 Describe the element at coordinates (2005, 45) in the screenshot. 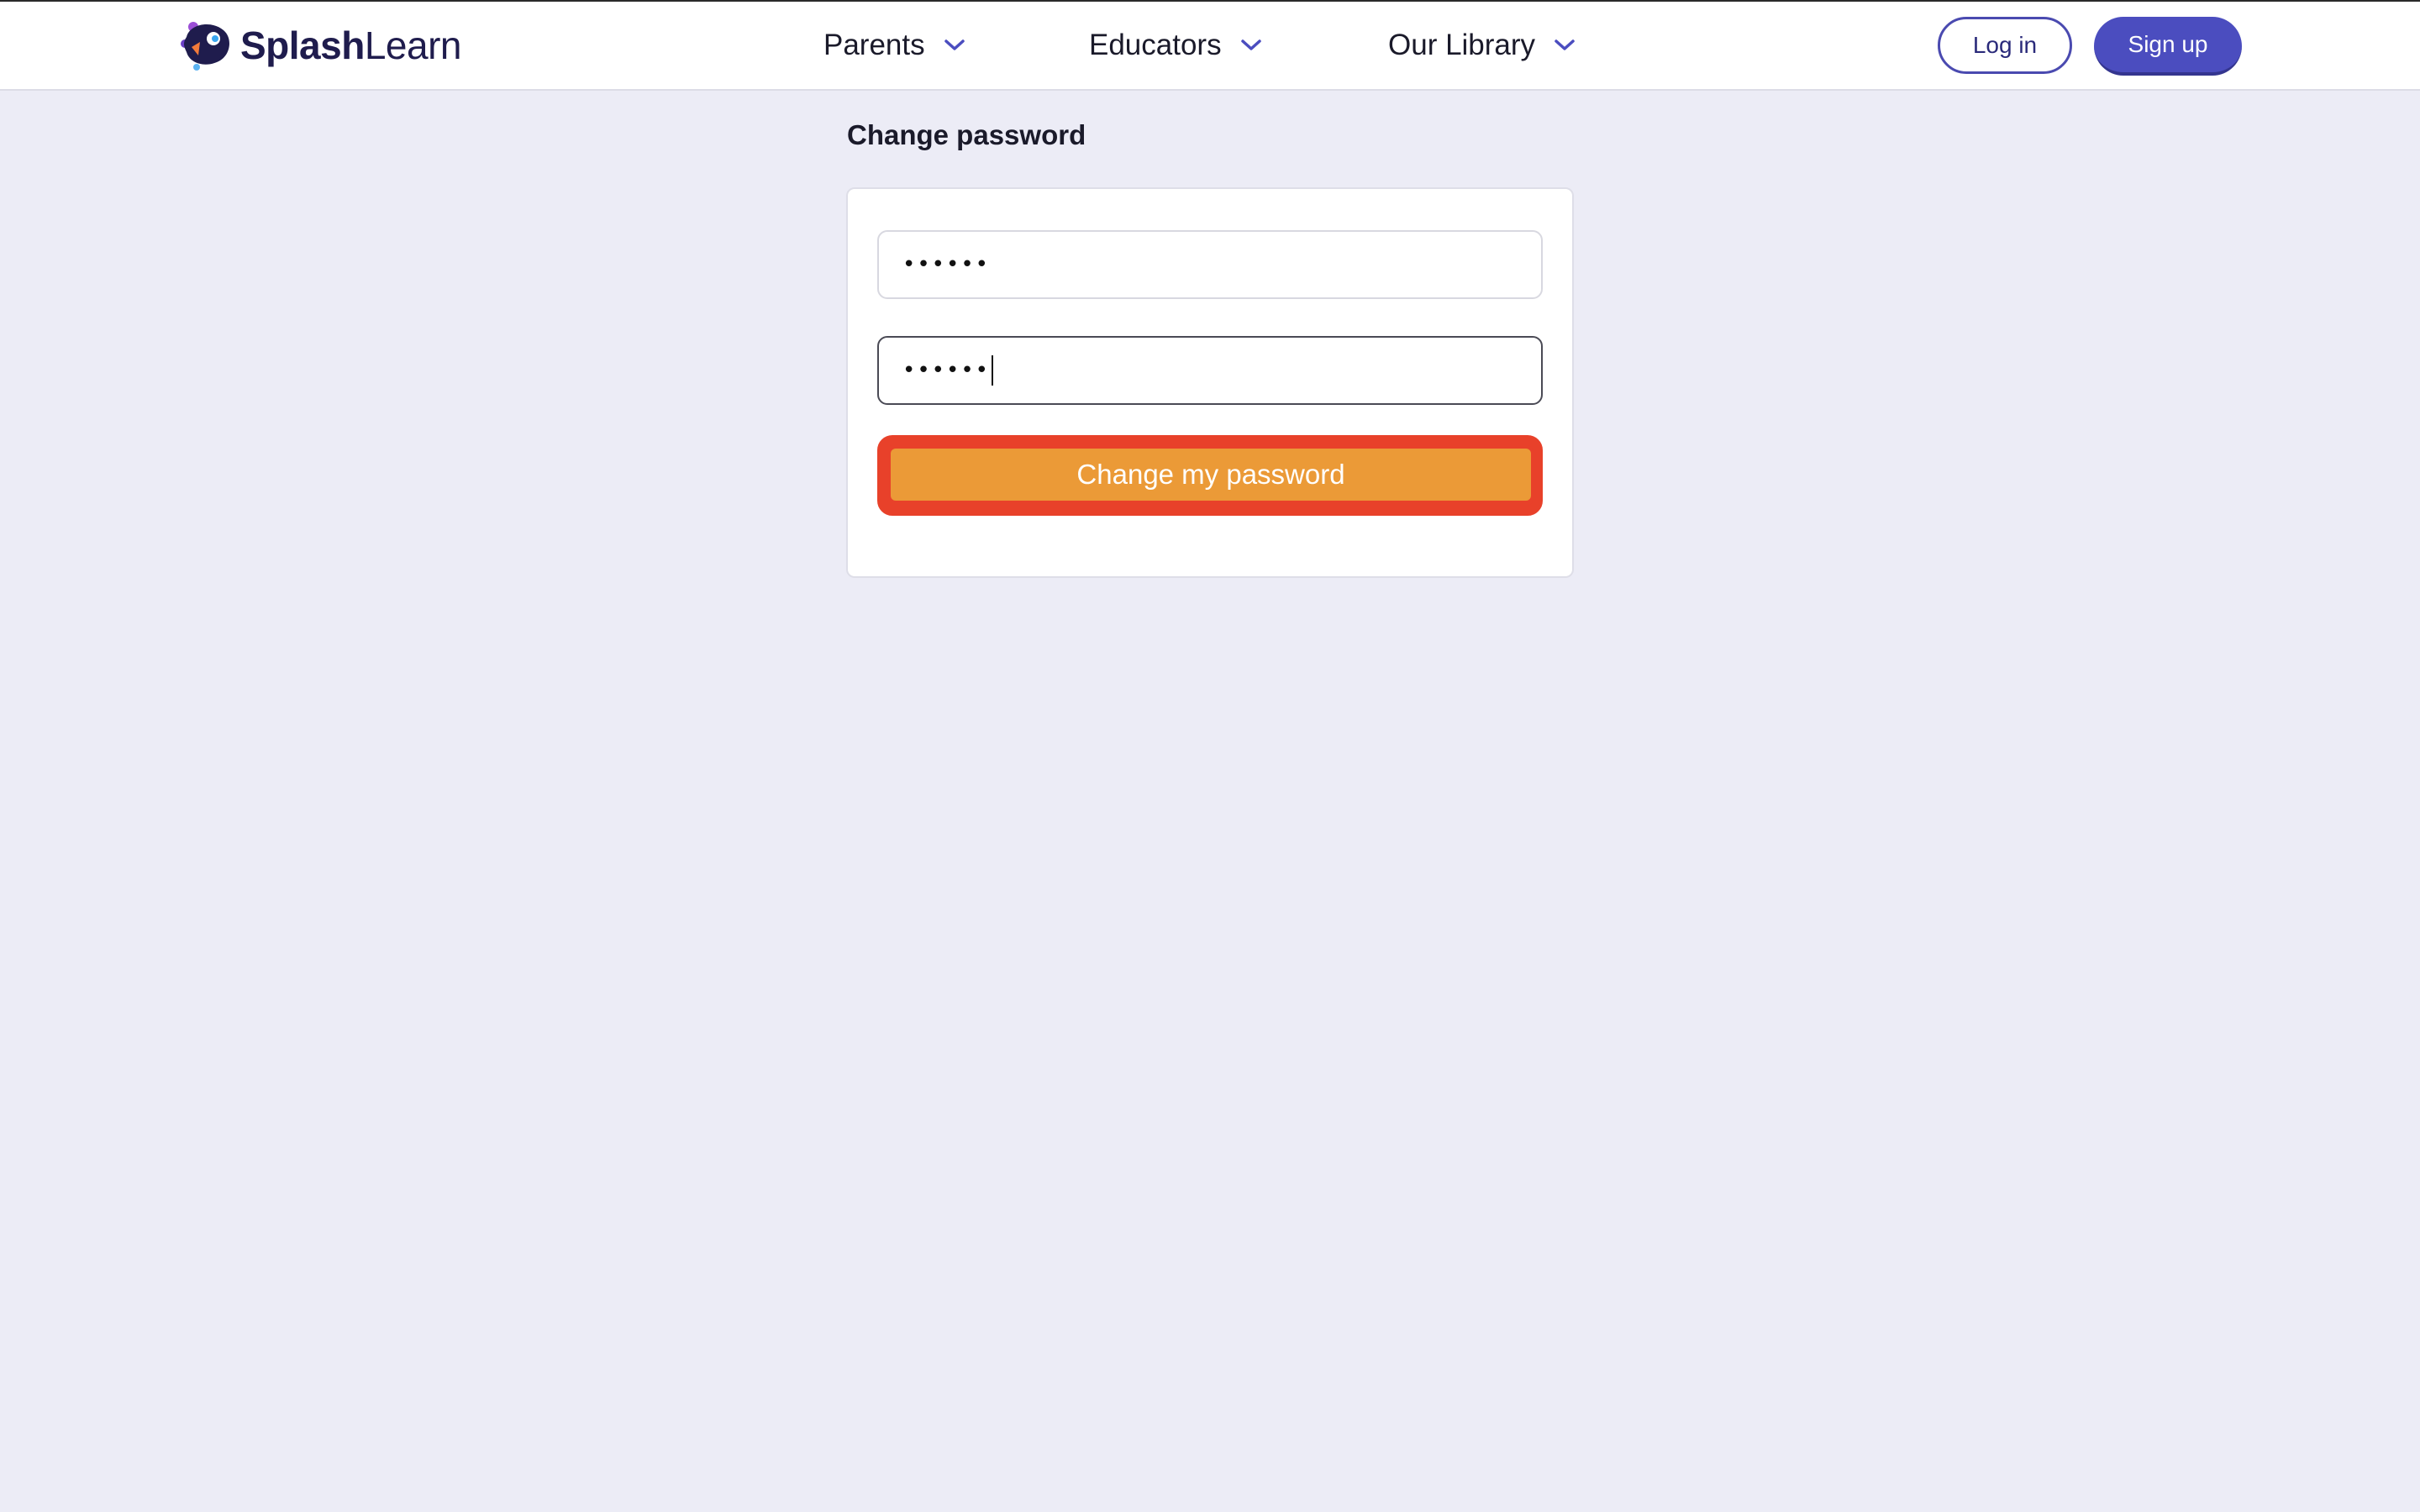

I see `login-button: Log in` at that location.